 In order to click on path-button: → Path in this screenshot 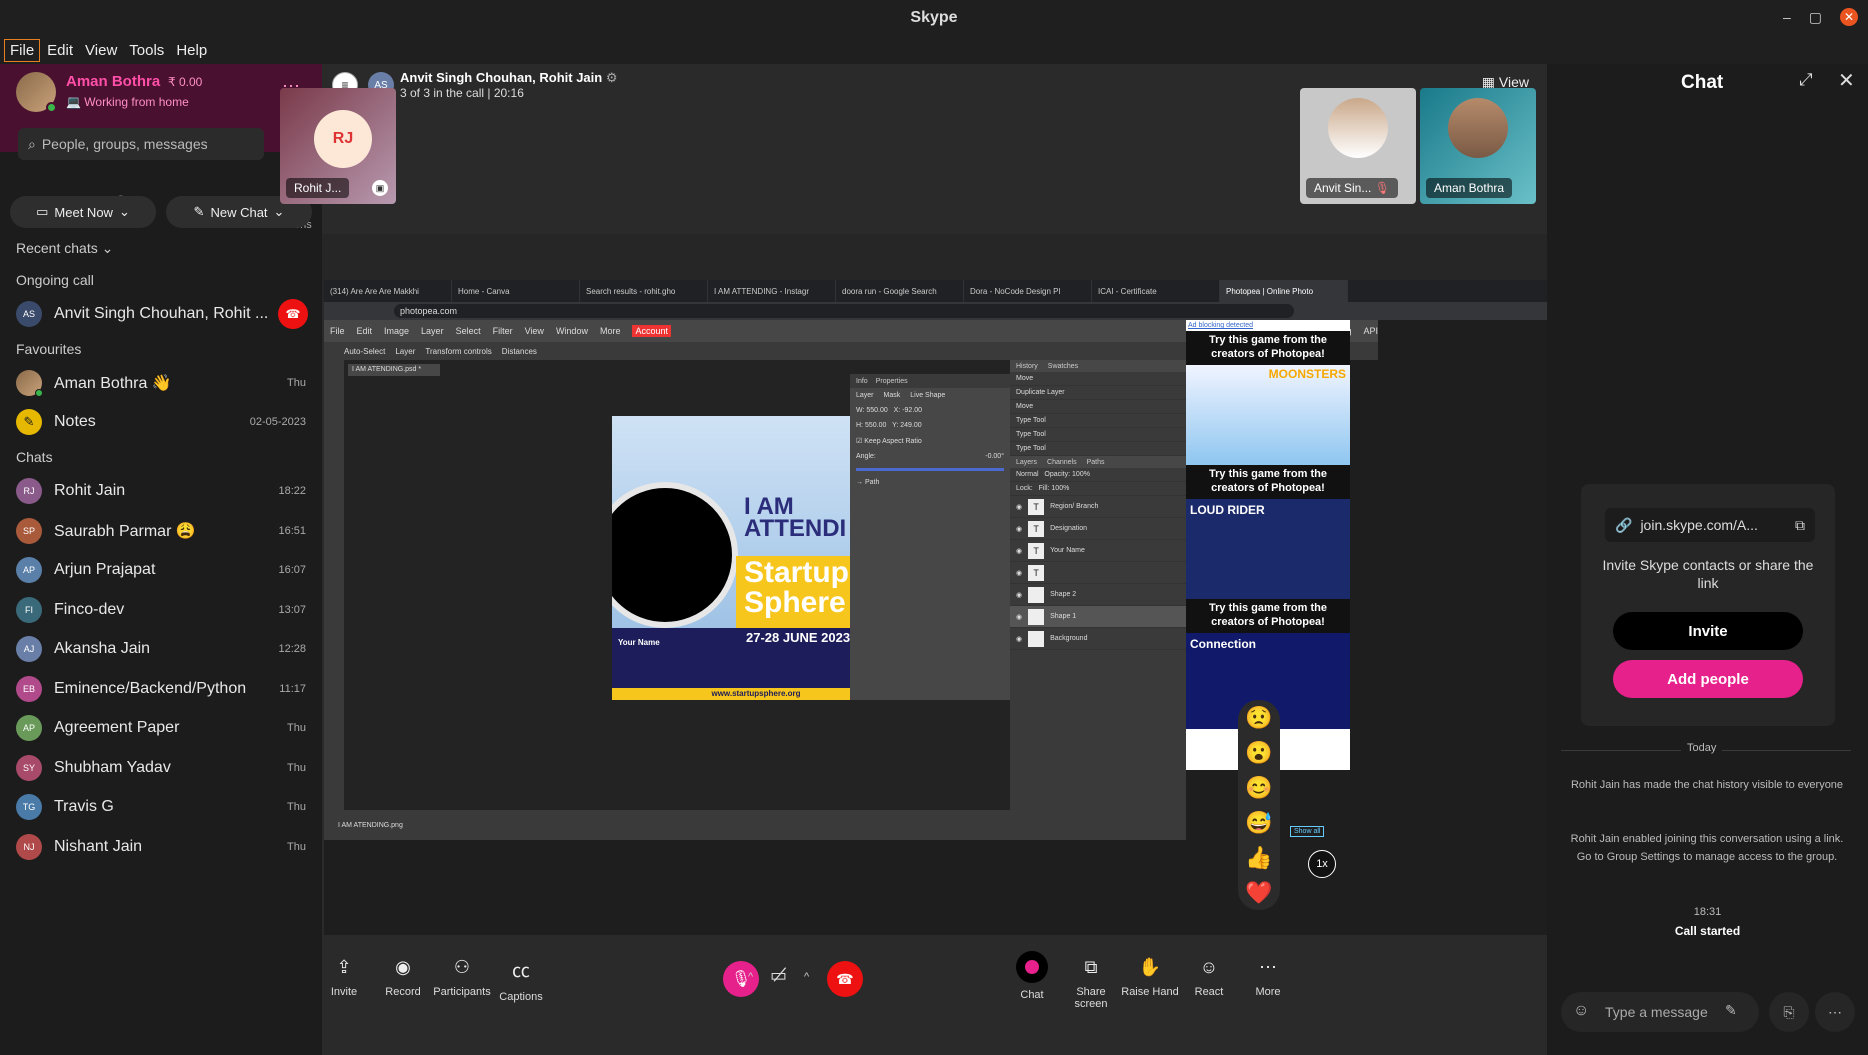, I will do `click(930, 482)`.